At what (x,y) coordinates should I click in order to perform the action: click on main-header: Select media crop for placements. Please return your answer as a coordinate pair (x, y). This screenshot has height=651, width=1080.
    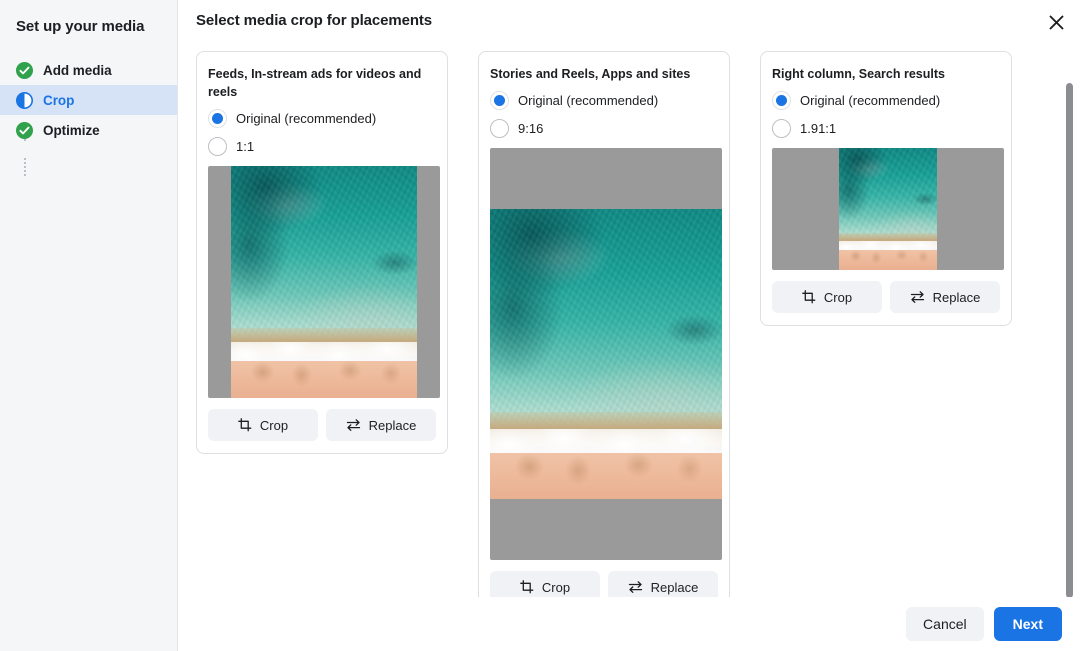
    Looking at the image, I should click on (629, 17).